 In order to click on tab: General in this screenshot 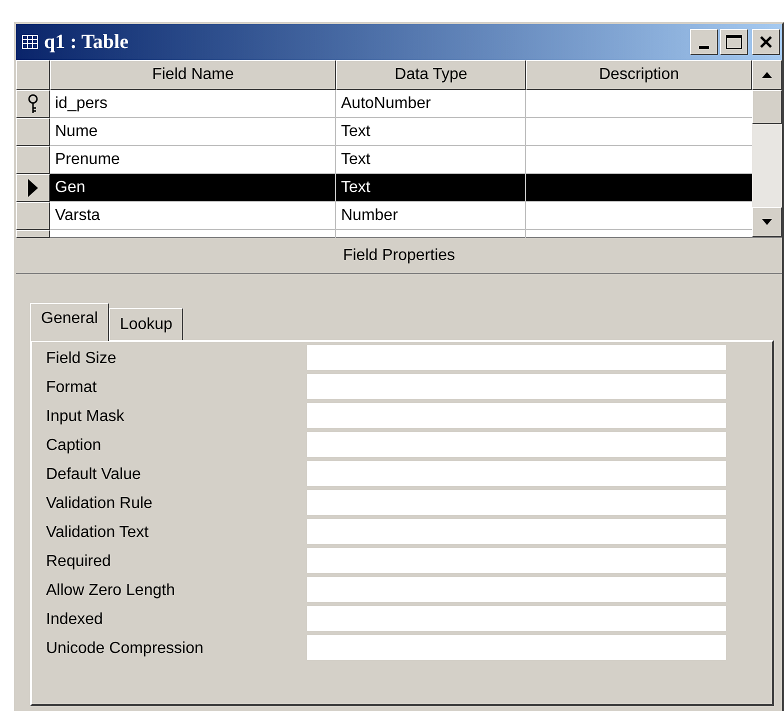, I will do `click(69, 322)`.